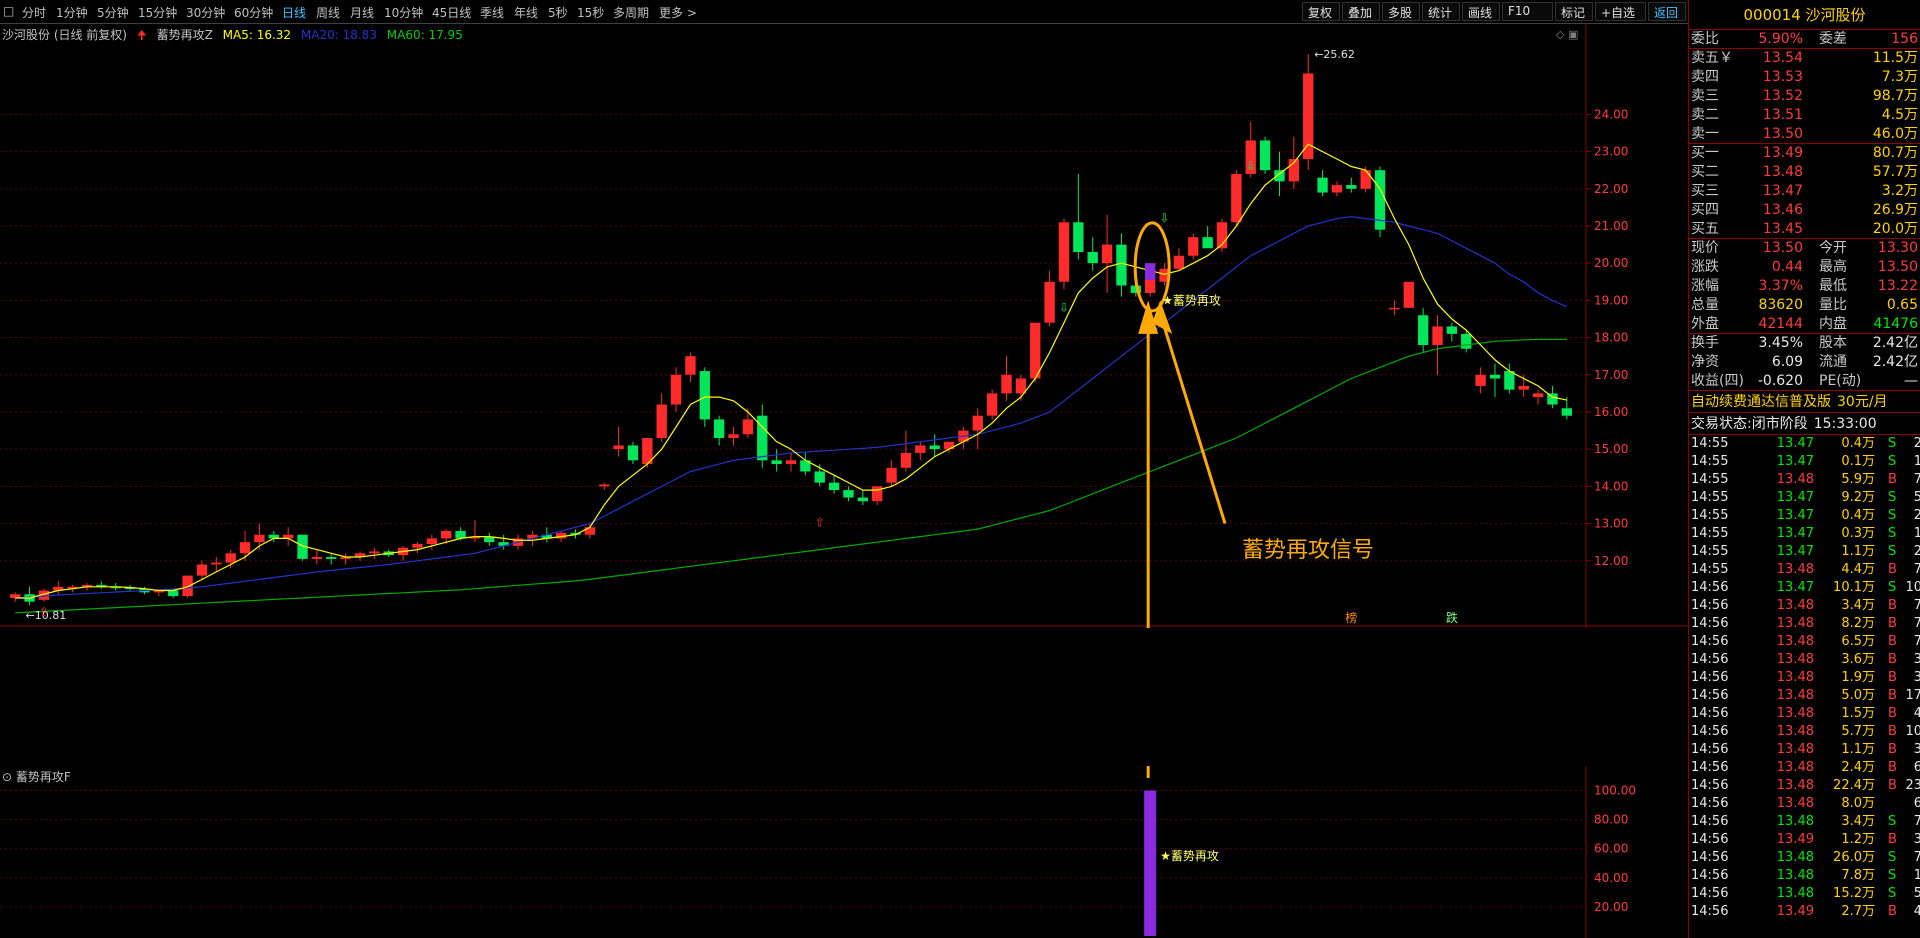 This screenshot has width=1920, height=938. What do you see at coordinates (362, 12) in the screenshot?
I see `period-tab-8: 月线` at bounding box center [362, 12].